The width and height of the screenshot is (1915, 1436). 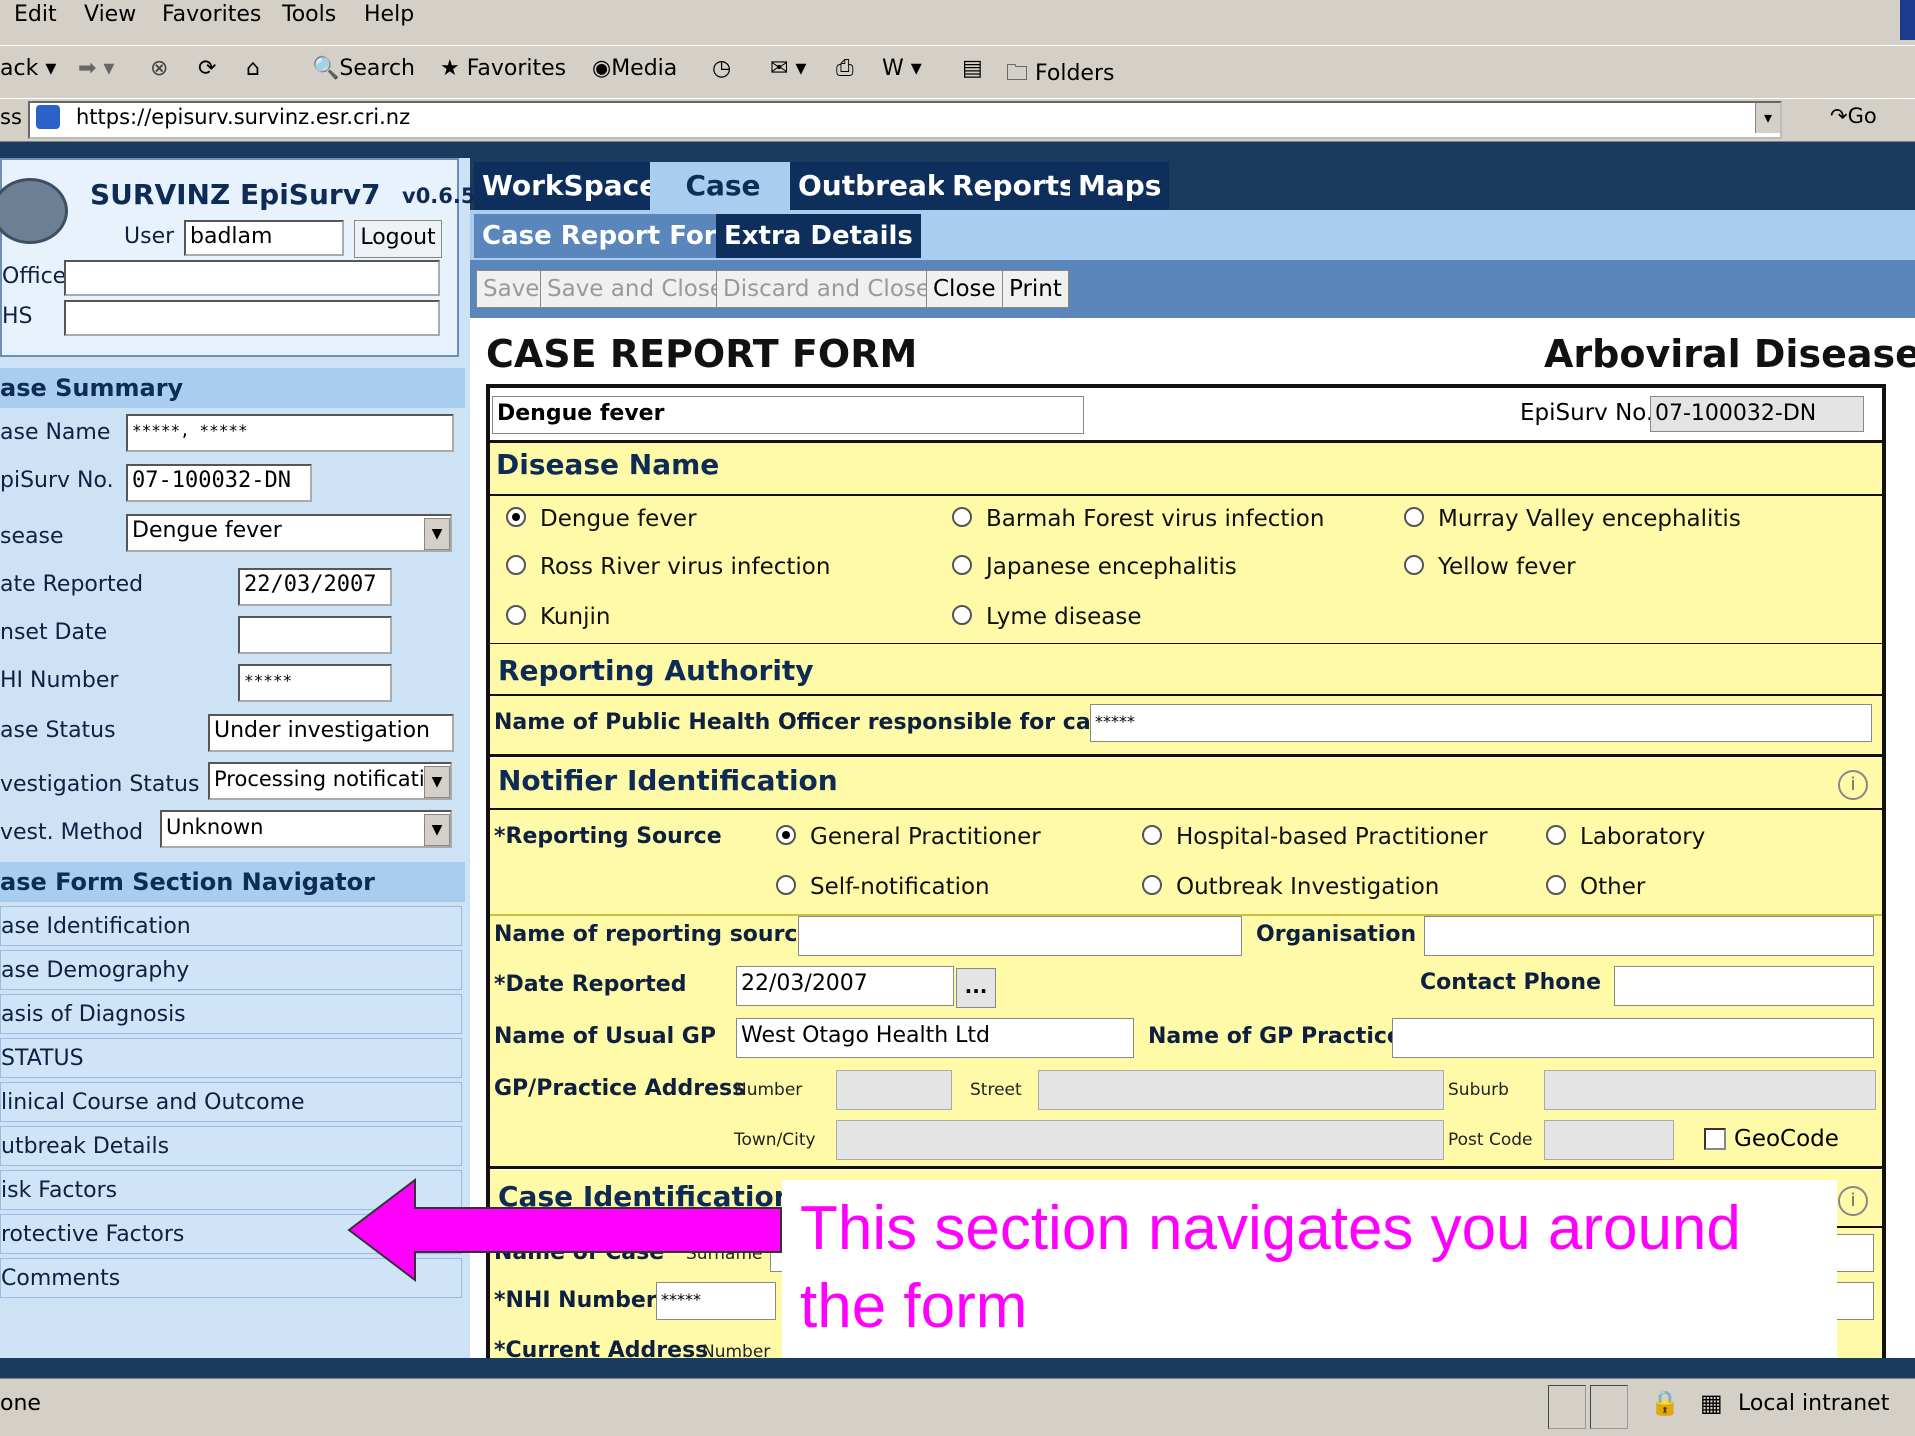 What do you see at coordinates (902, 68) in the screenshot?
I see `edit-icon: W ▾` at bounding box center [902, 68].